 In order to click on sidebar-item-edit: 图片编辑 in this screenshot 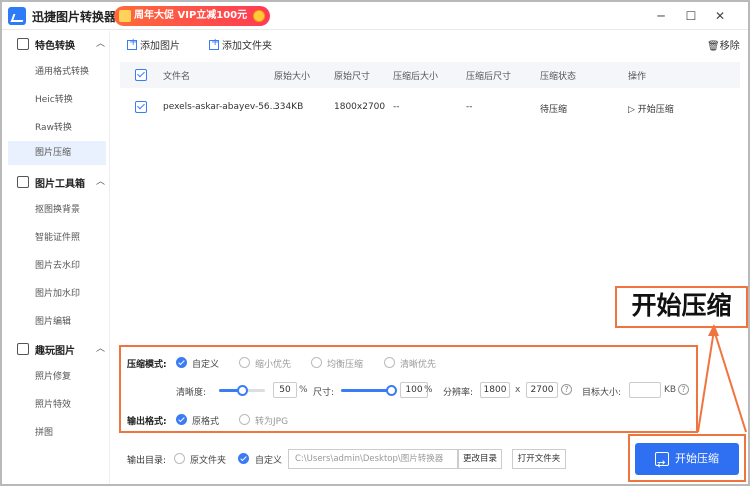, I will do `click(57, 322)`.